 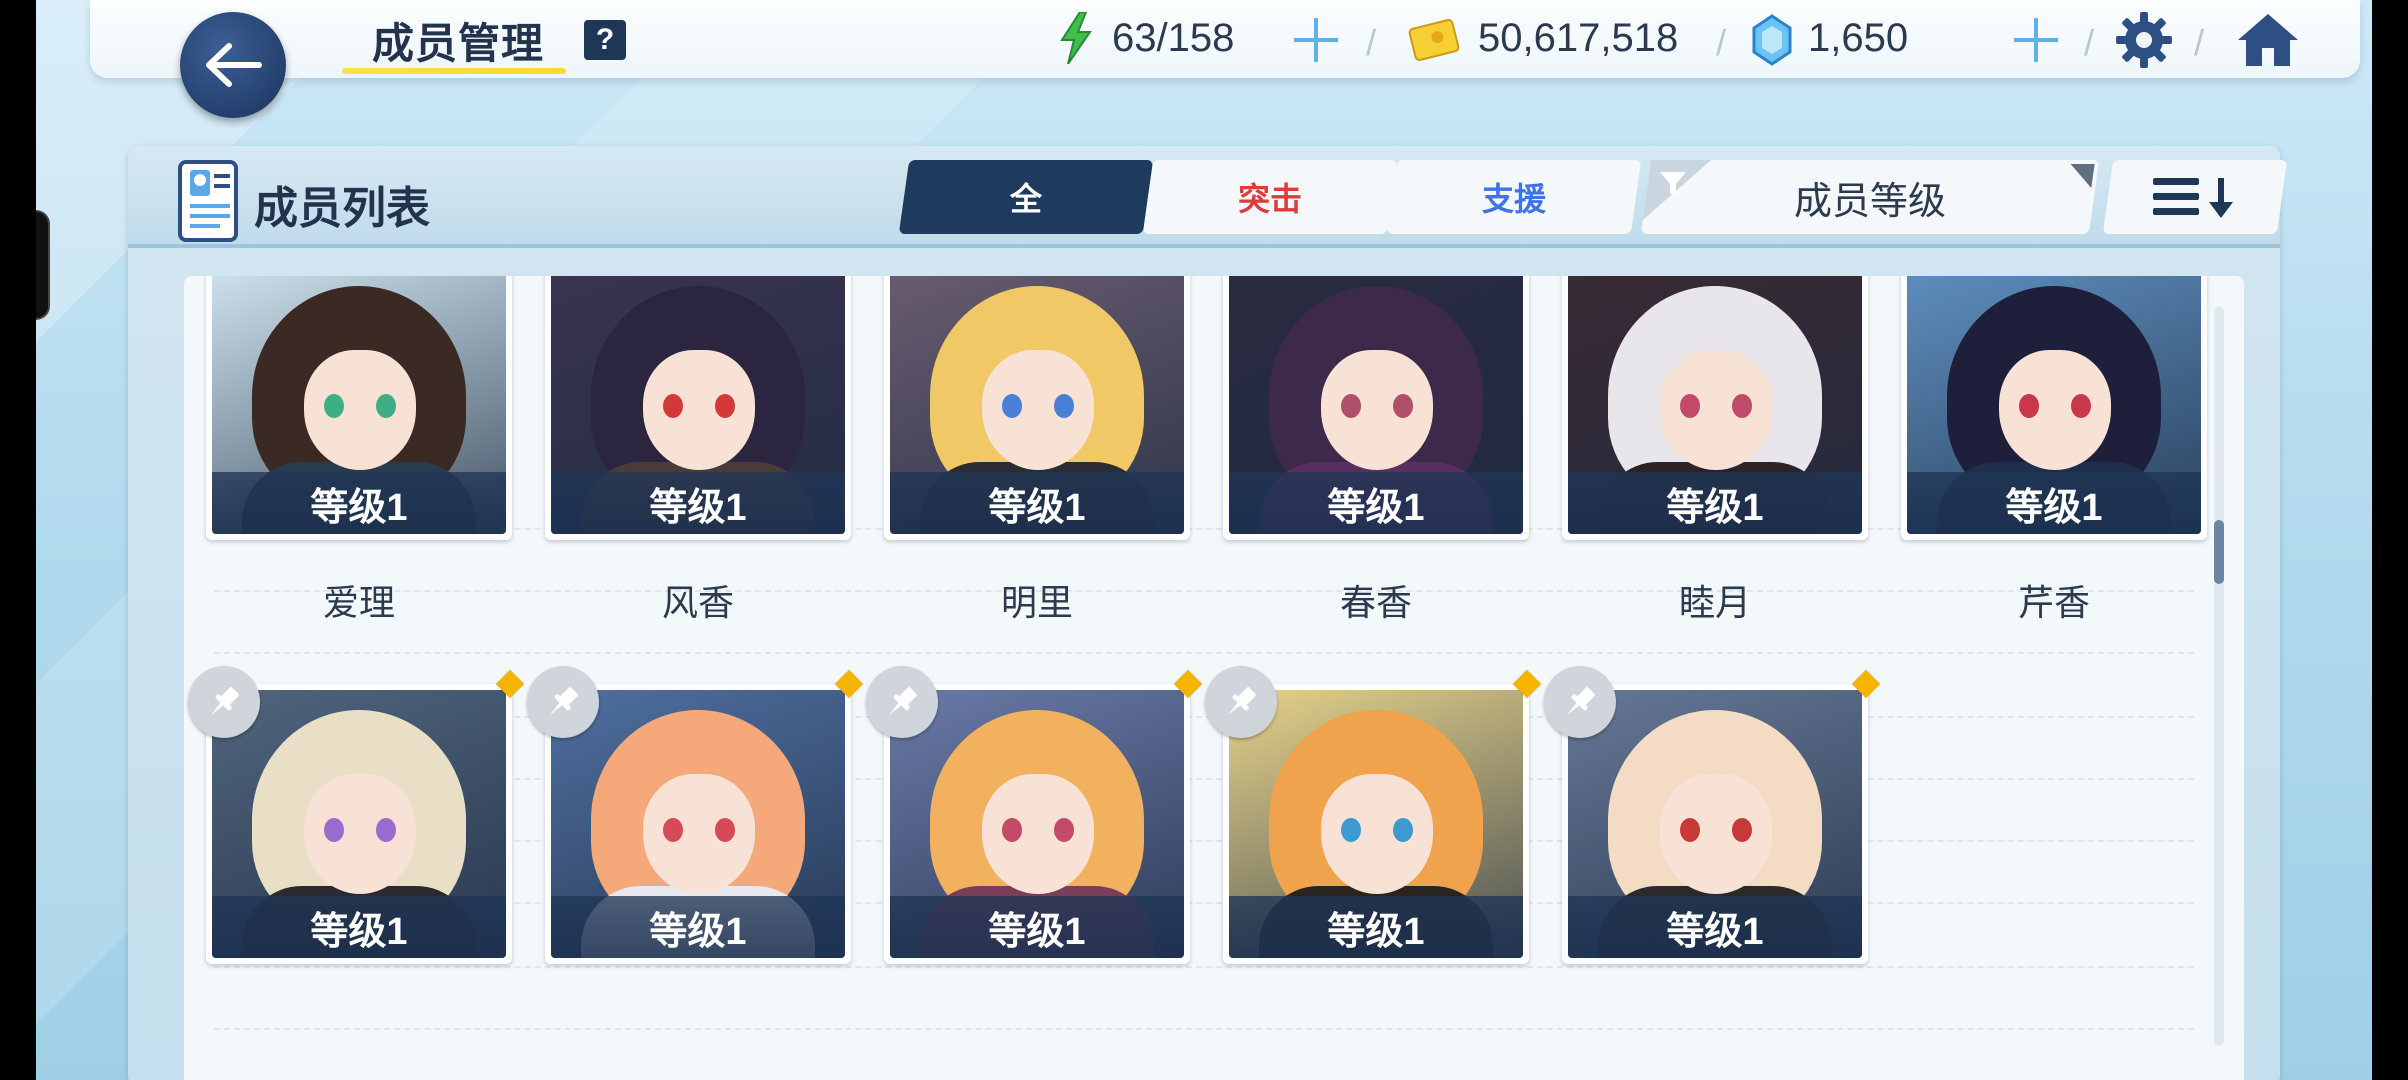 What do you see at coordinates (208, 201) in the screenshot?
I see `member-list-icon` at bounding box center [208, 201].